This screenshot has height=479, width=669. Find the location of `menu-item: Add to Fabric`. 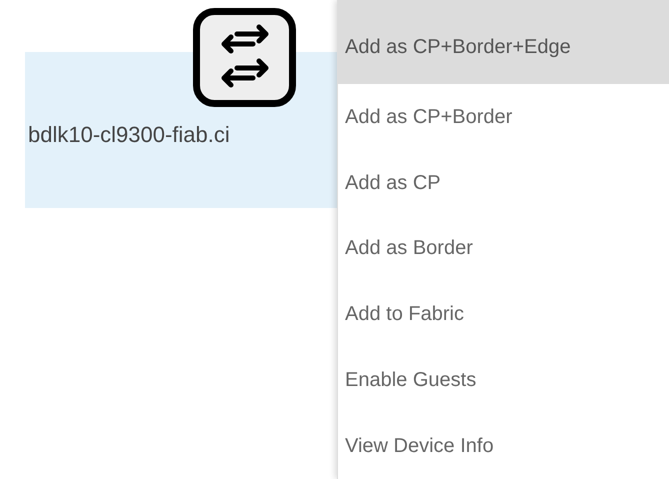

menu-item: Add to Fabric is located at coordinates (503, 314).